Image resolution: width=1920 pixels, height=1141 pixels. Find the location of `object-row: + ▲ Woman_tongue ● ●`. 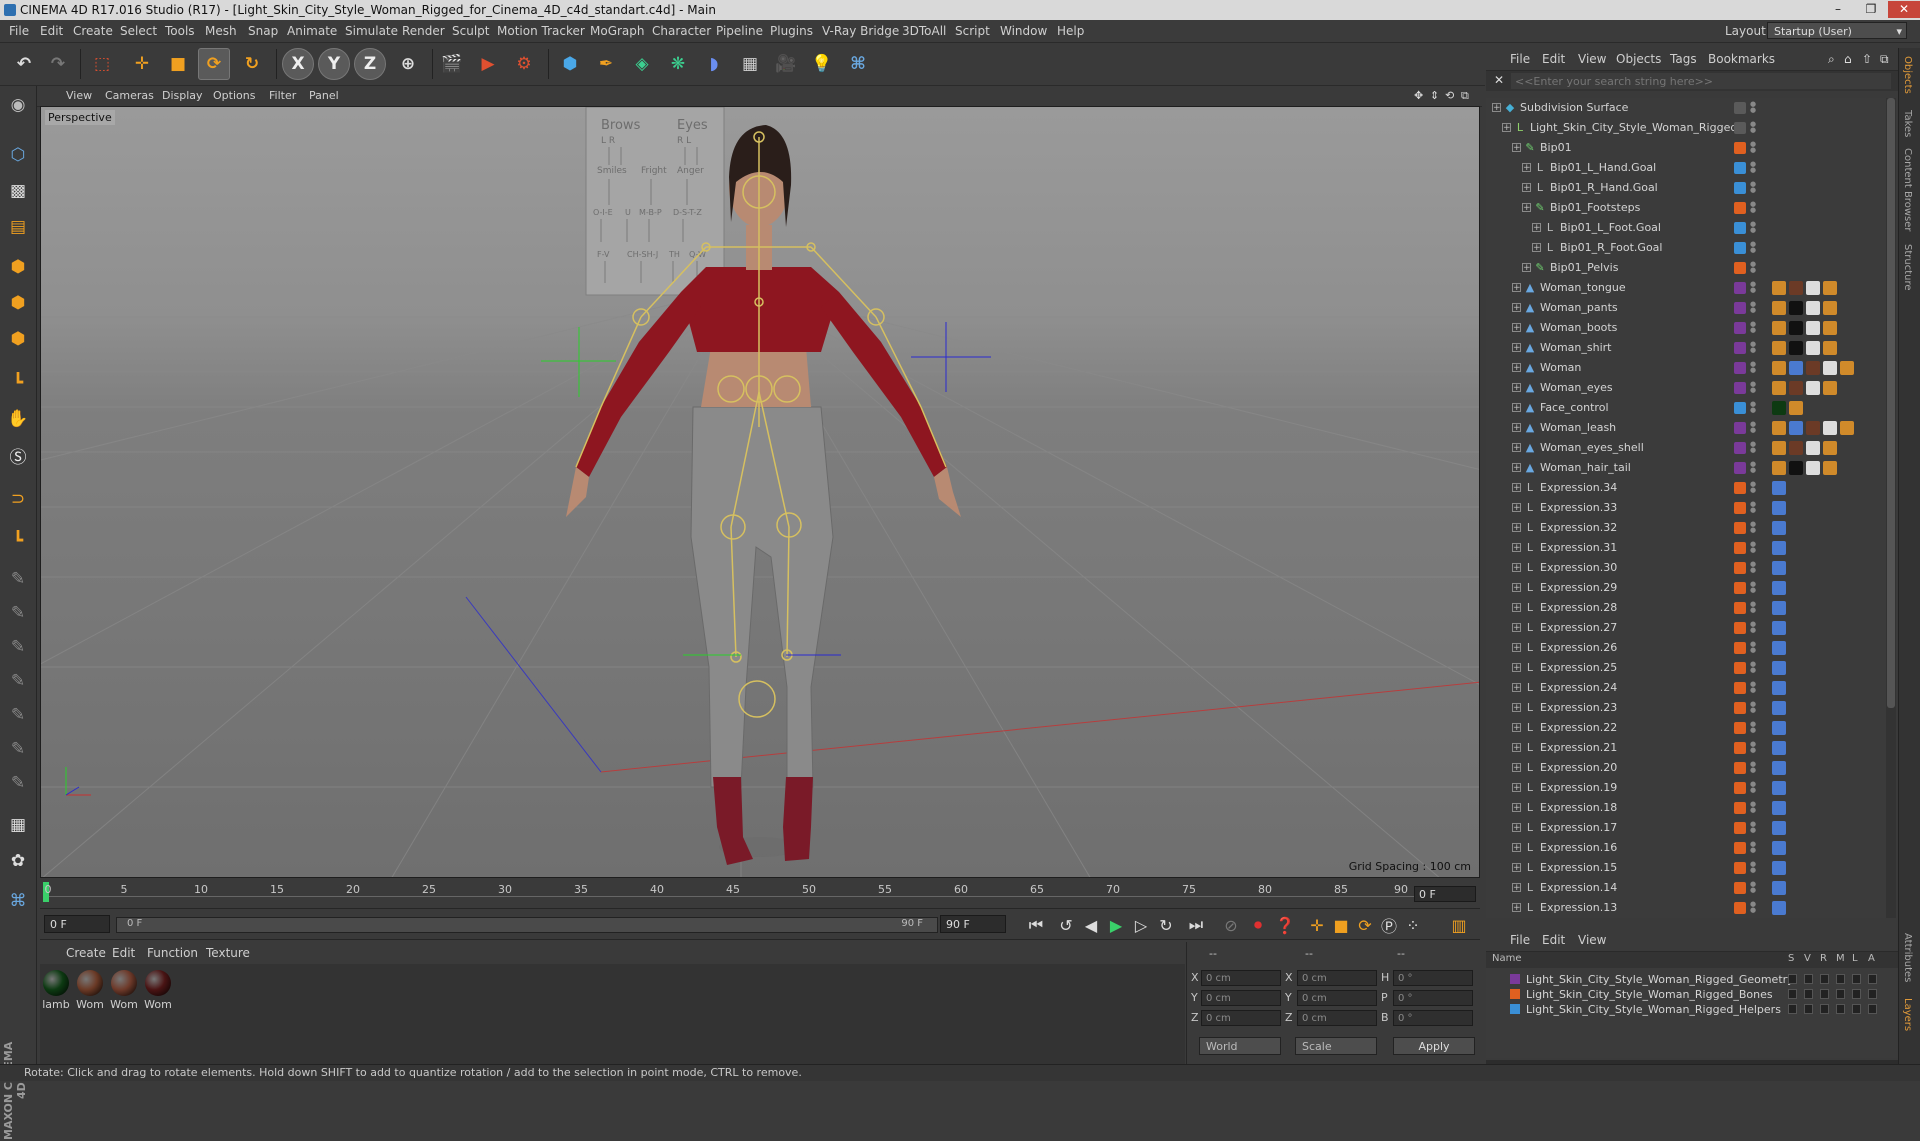

object-row: + ▲ Woman_tongue ● ● is located at coordinates (1686, 288).